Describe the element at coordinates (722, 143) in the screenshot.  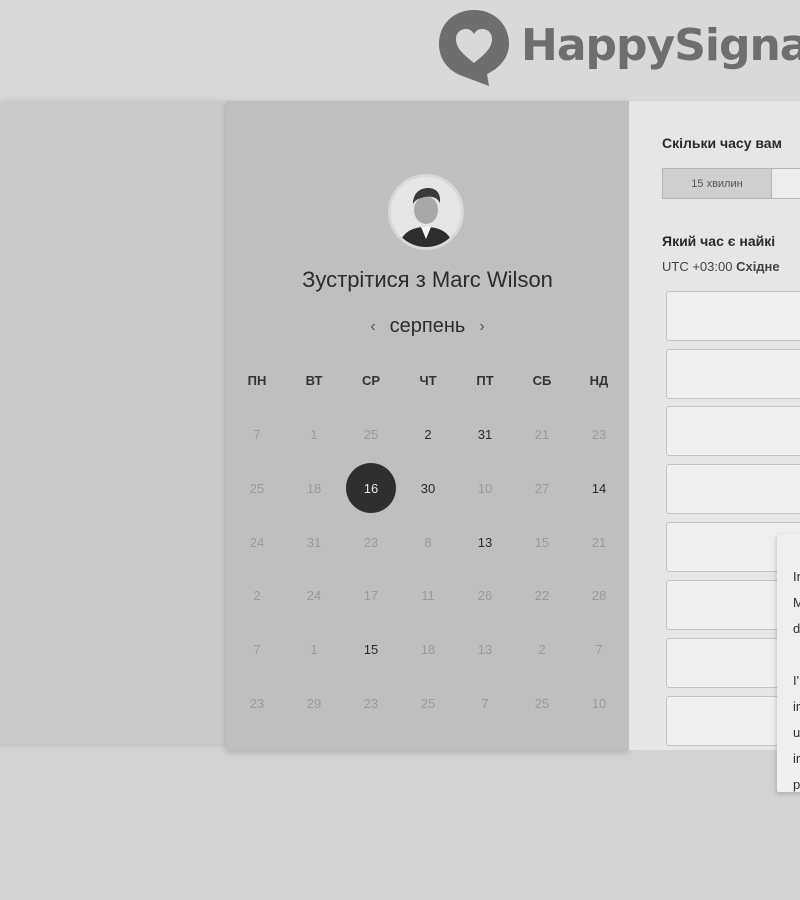
I see `duration-question: Скільки часу вам` at that location.